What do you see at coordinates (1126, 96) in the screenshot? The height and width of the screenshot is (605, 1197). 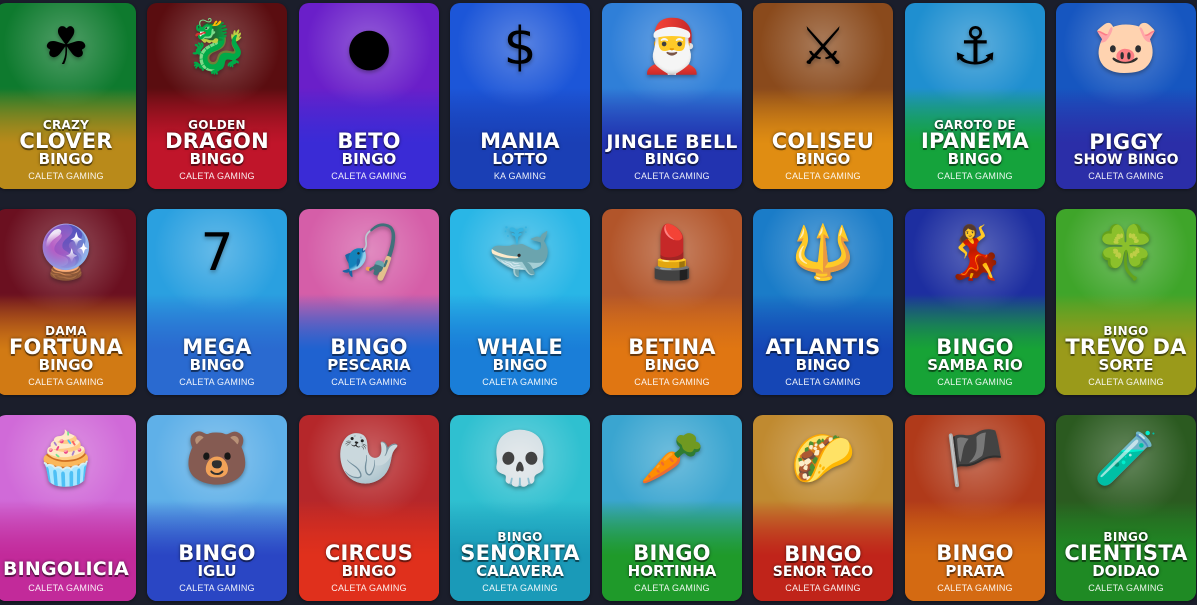 I see `game-card: 🐷 PIGGY SHOW BINGO CALETA GAMING` at bounding box center [1126, 96].